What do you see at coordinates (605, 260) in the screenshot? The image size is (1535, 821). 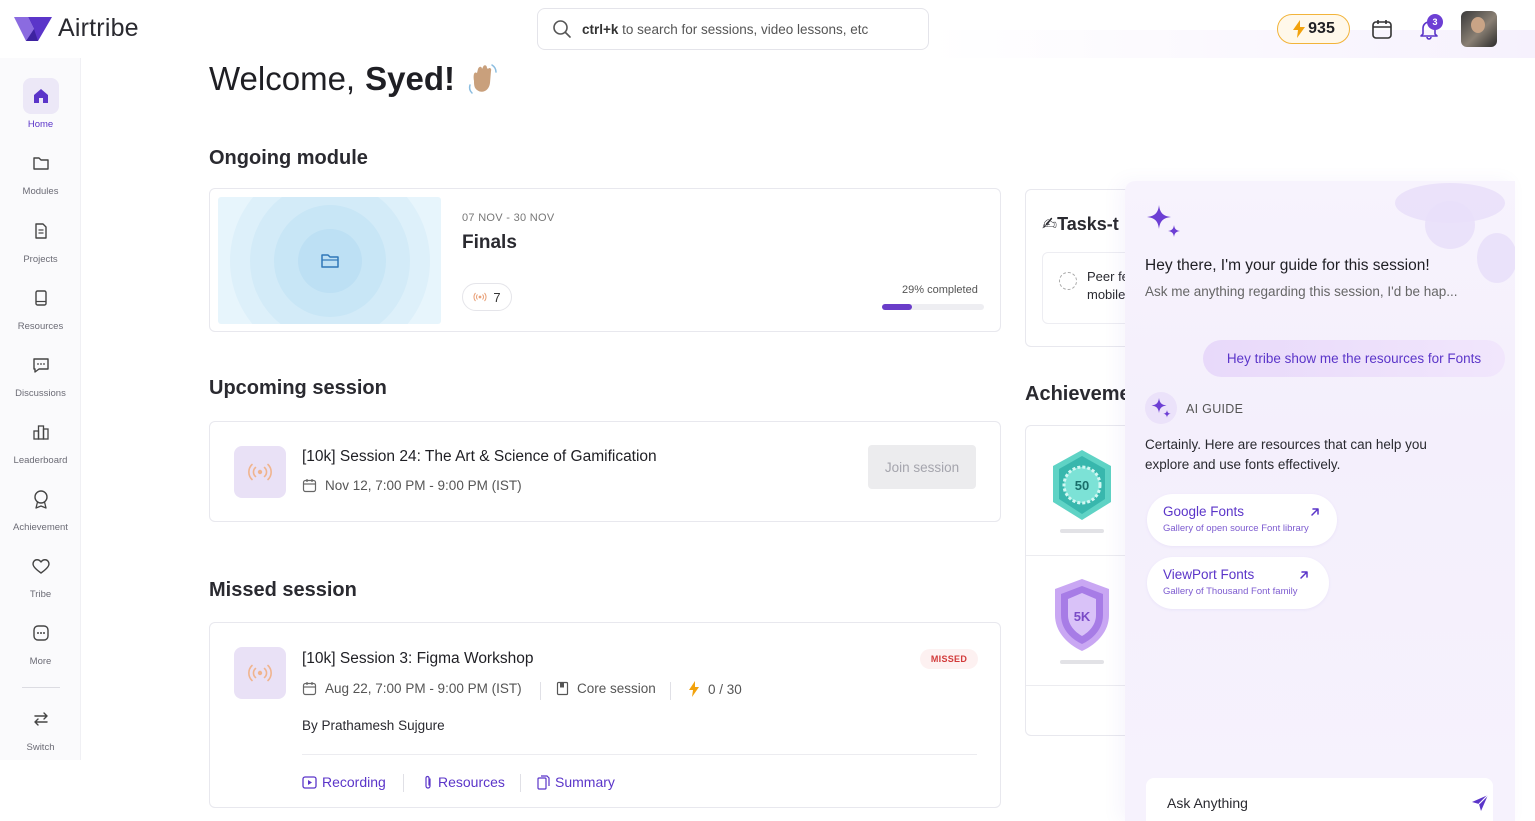 I see `ongoing-module-card: 07 NOV - 30 NOV Finals 7 29% completed` at bounding box center [605, 260].